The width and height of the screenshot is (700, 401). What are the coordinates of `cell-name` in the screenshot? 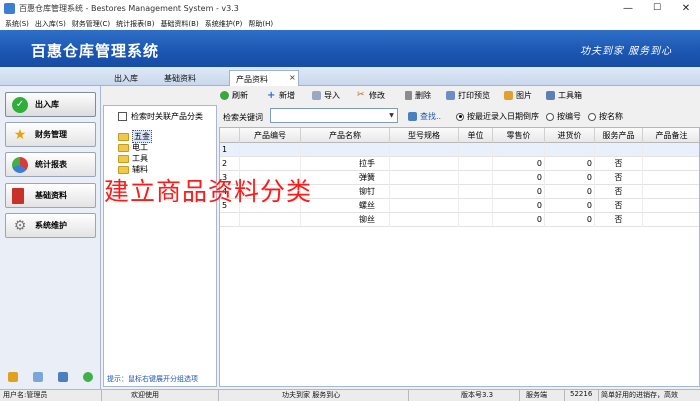 It's located at (345, 150).